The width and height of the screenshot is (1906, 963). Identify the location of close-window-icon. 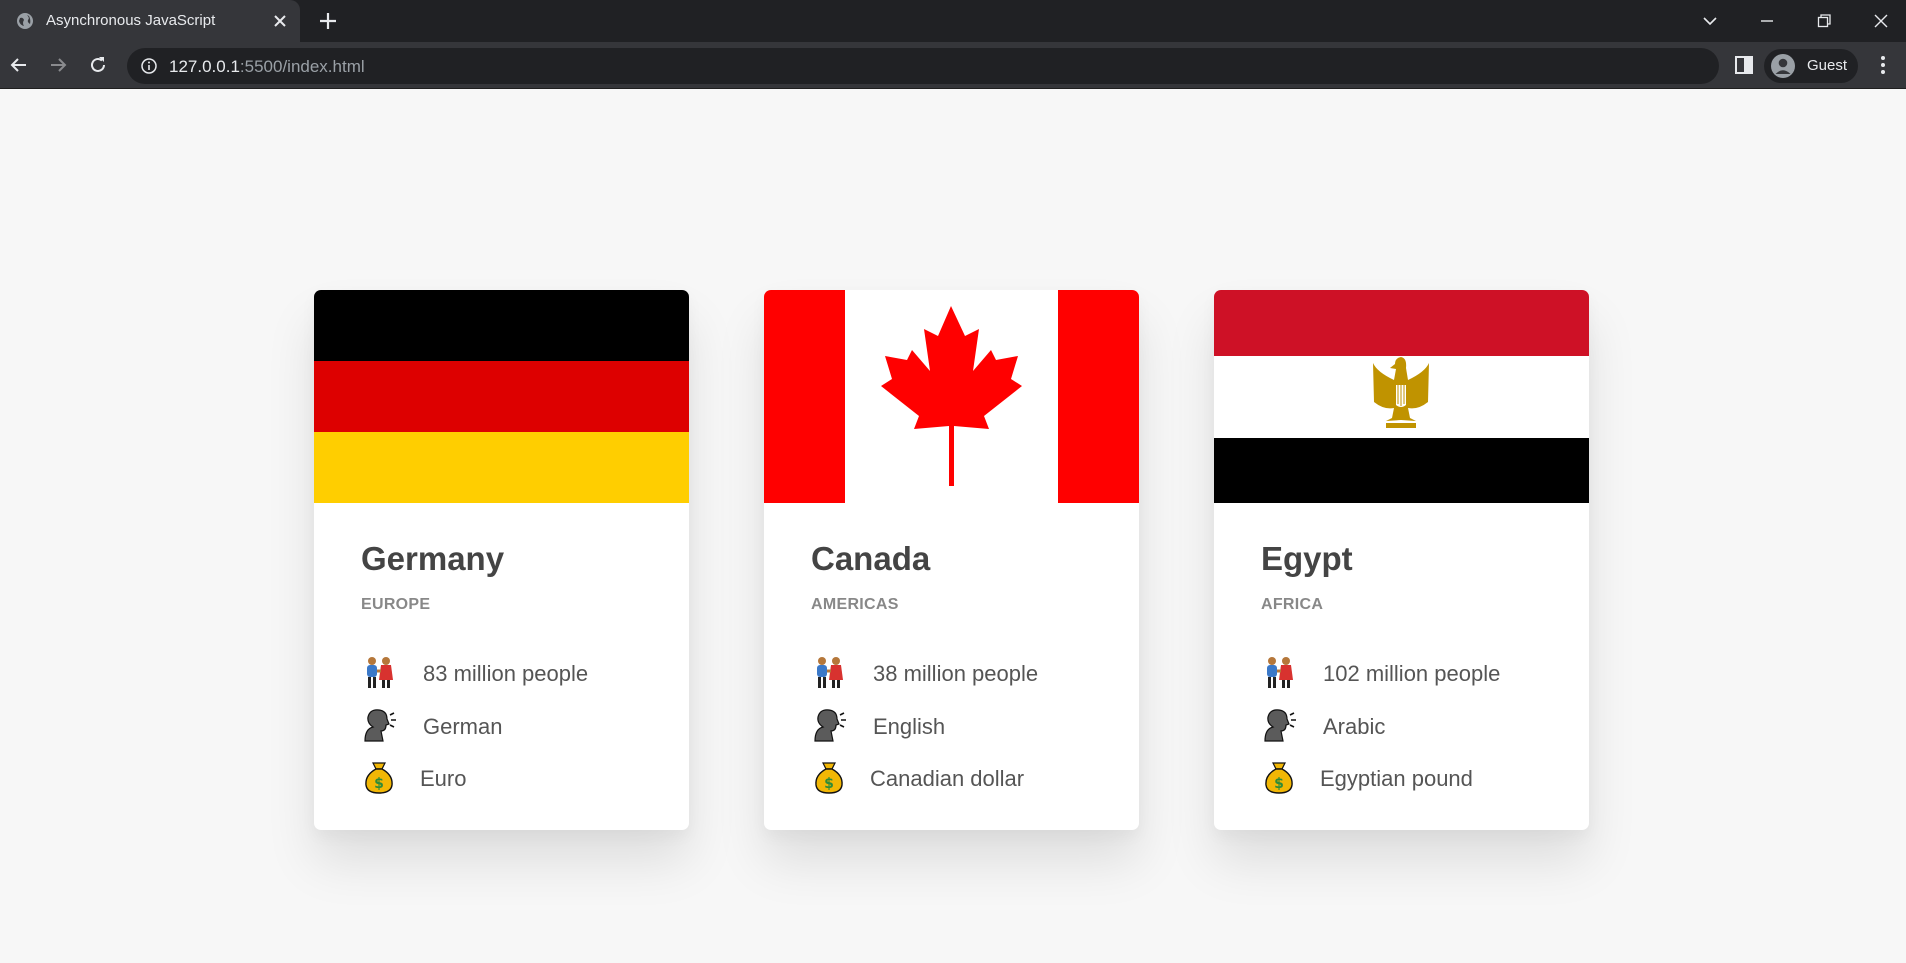
(1881, 21).